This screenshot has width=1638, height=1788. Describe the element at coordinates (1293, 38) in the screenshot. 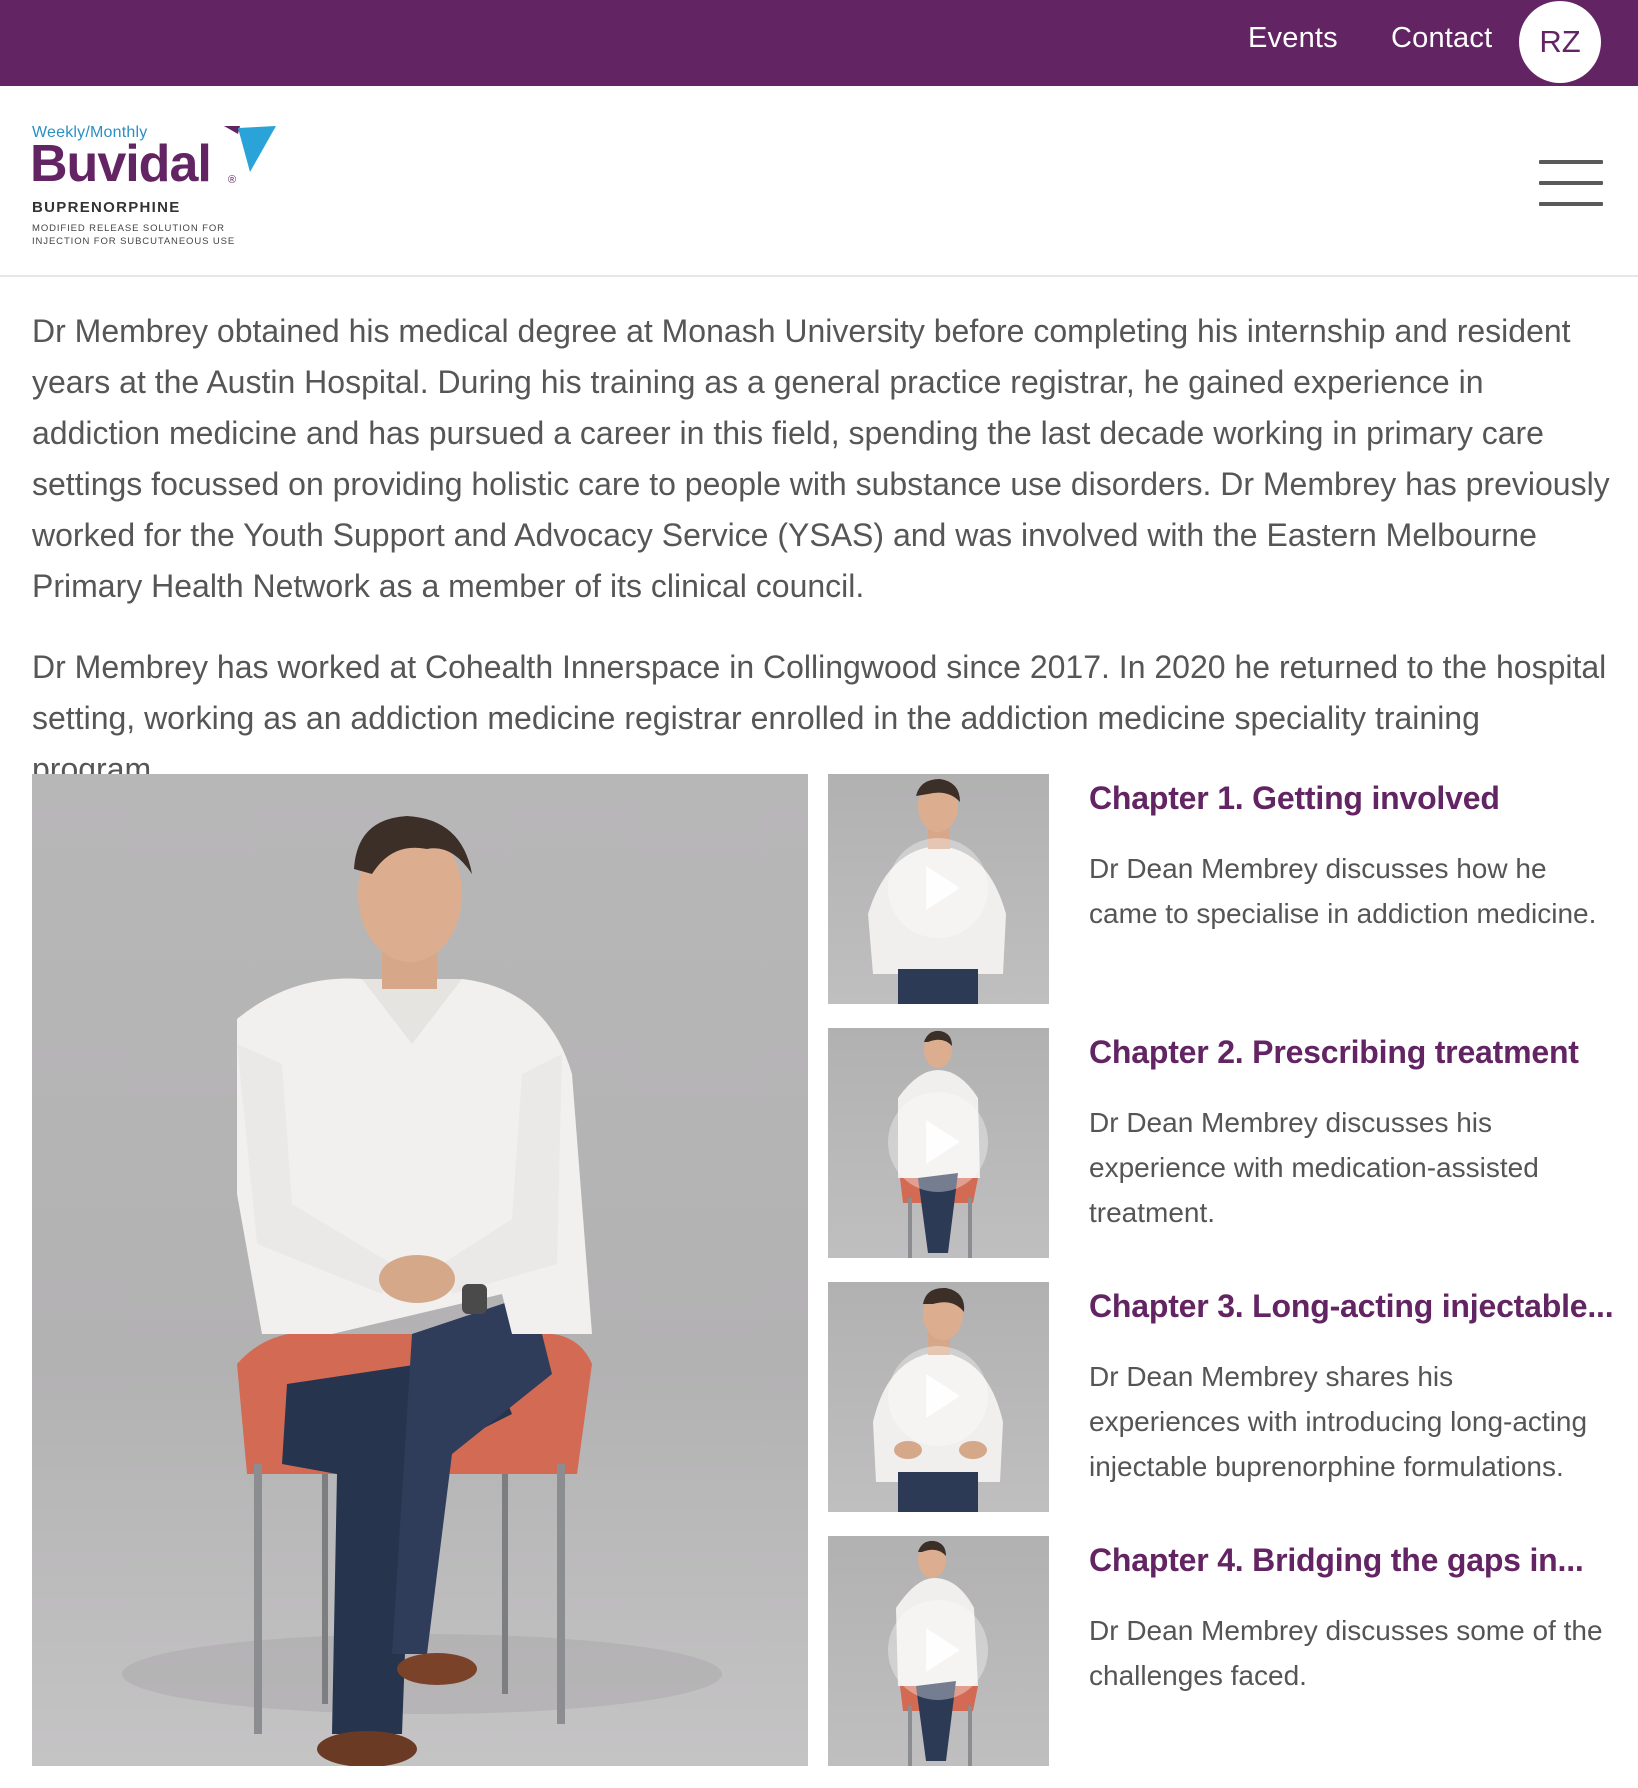

I see `nav-link-events: Events` at that location.